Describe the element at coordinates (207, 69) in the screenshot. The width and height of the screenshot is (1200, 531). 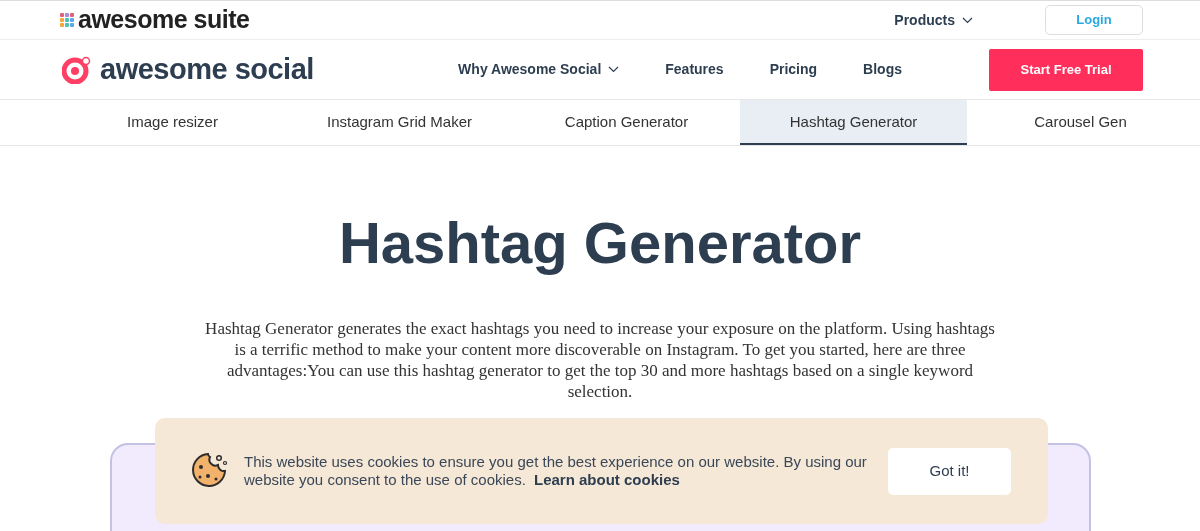
I see `logo: awesome social` at that location.